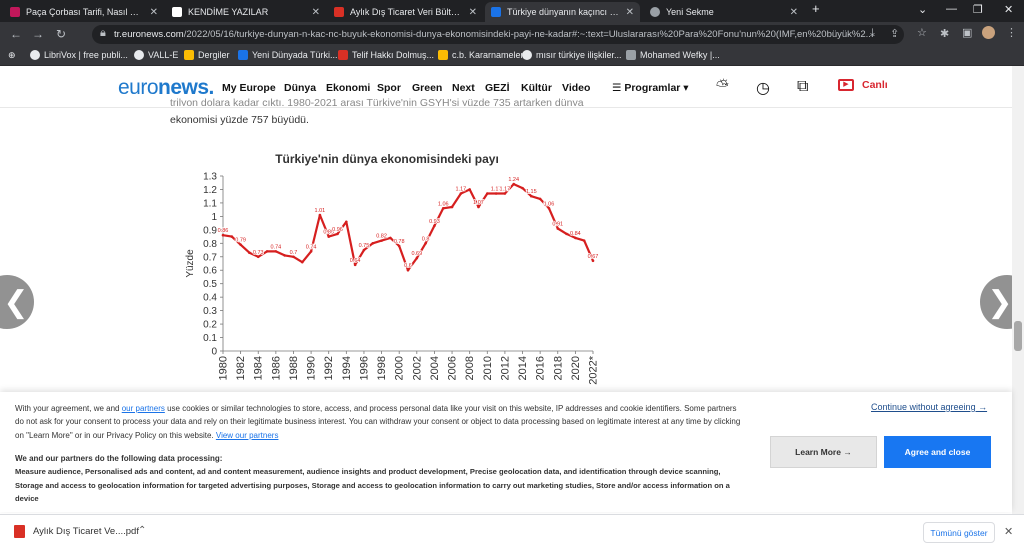 The width and height of the screenshot is (1024, 549). I want to click on x-tick-label: 1980, so click(224, 368).